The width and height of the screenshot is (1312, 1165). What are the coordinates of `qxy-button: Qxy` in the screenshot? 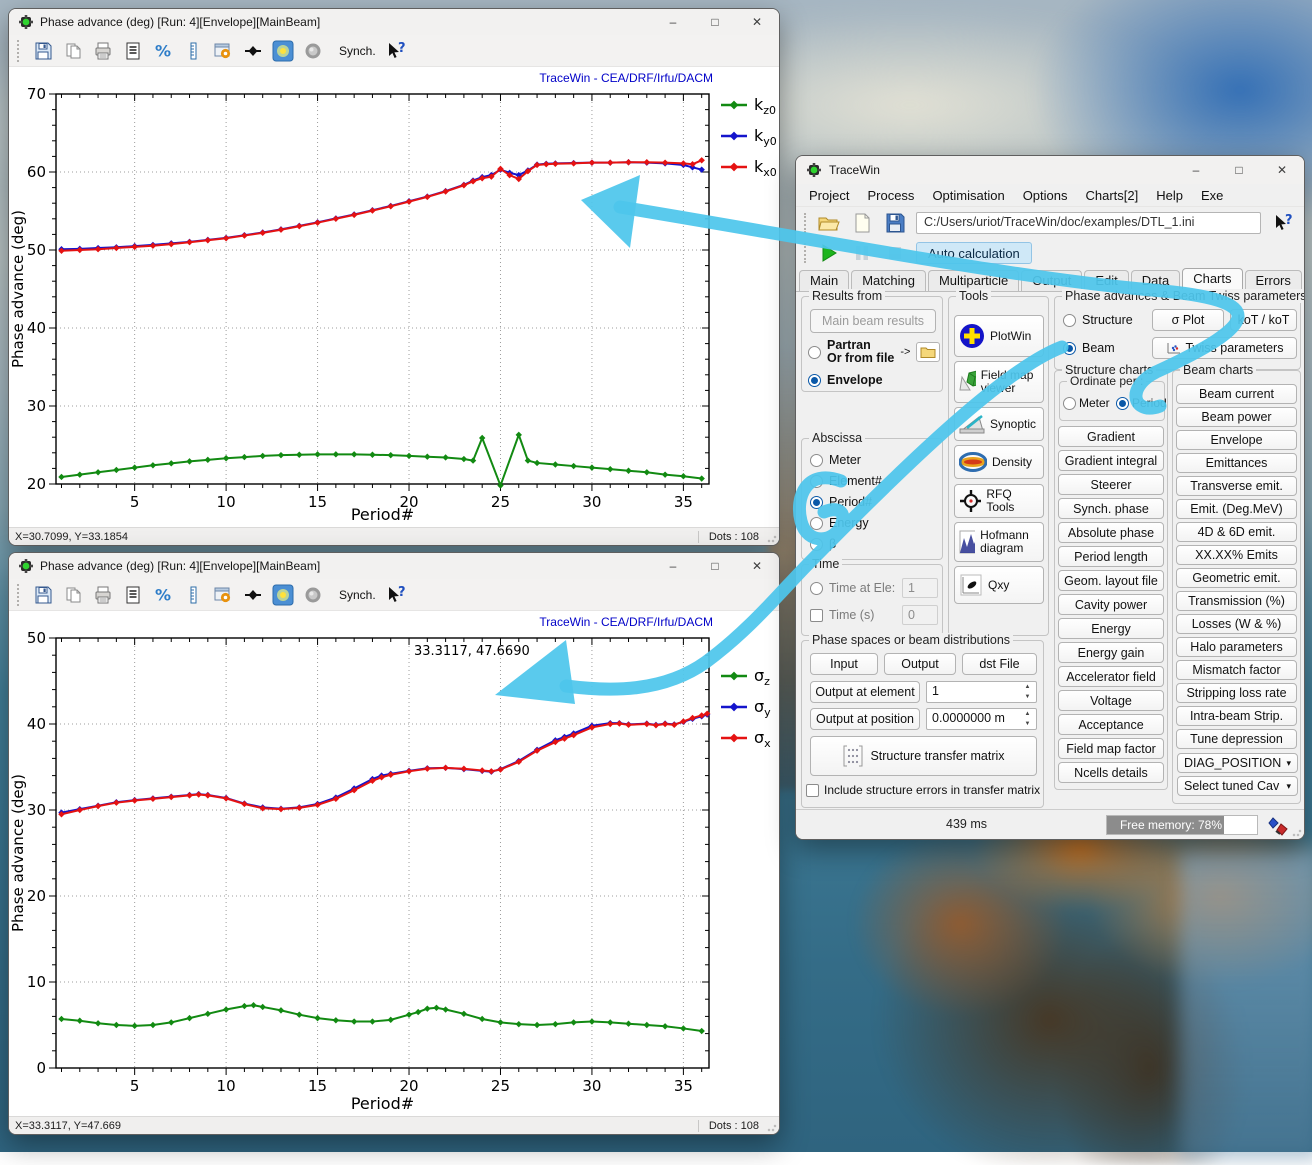 It's located at (999, 585).